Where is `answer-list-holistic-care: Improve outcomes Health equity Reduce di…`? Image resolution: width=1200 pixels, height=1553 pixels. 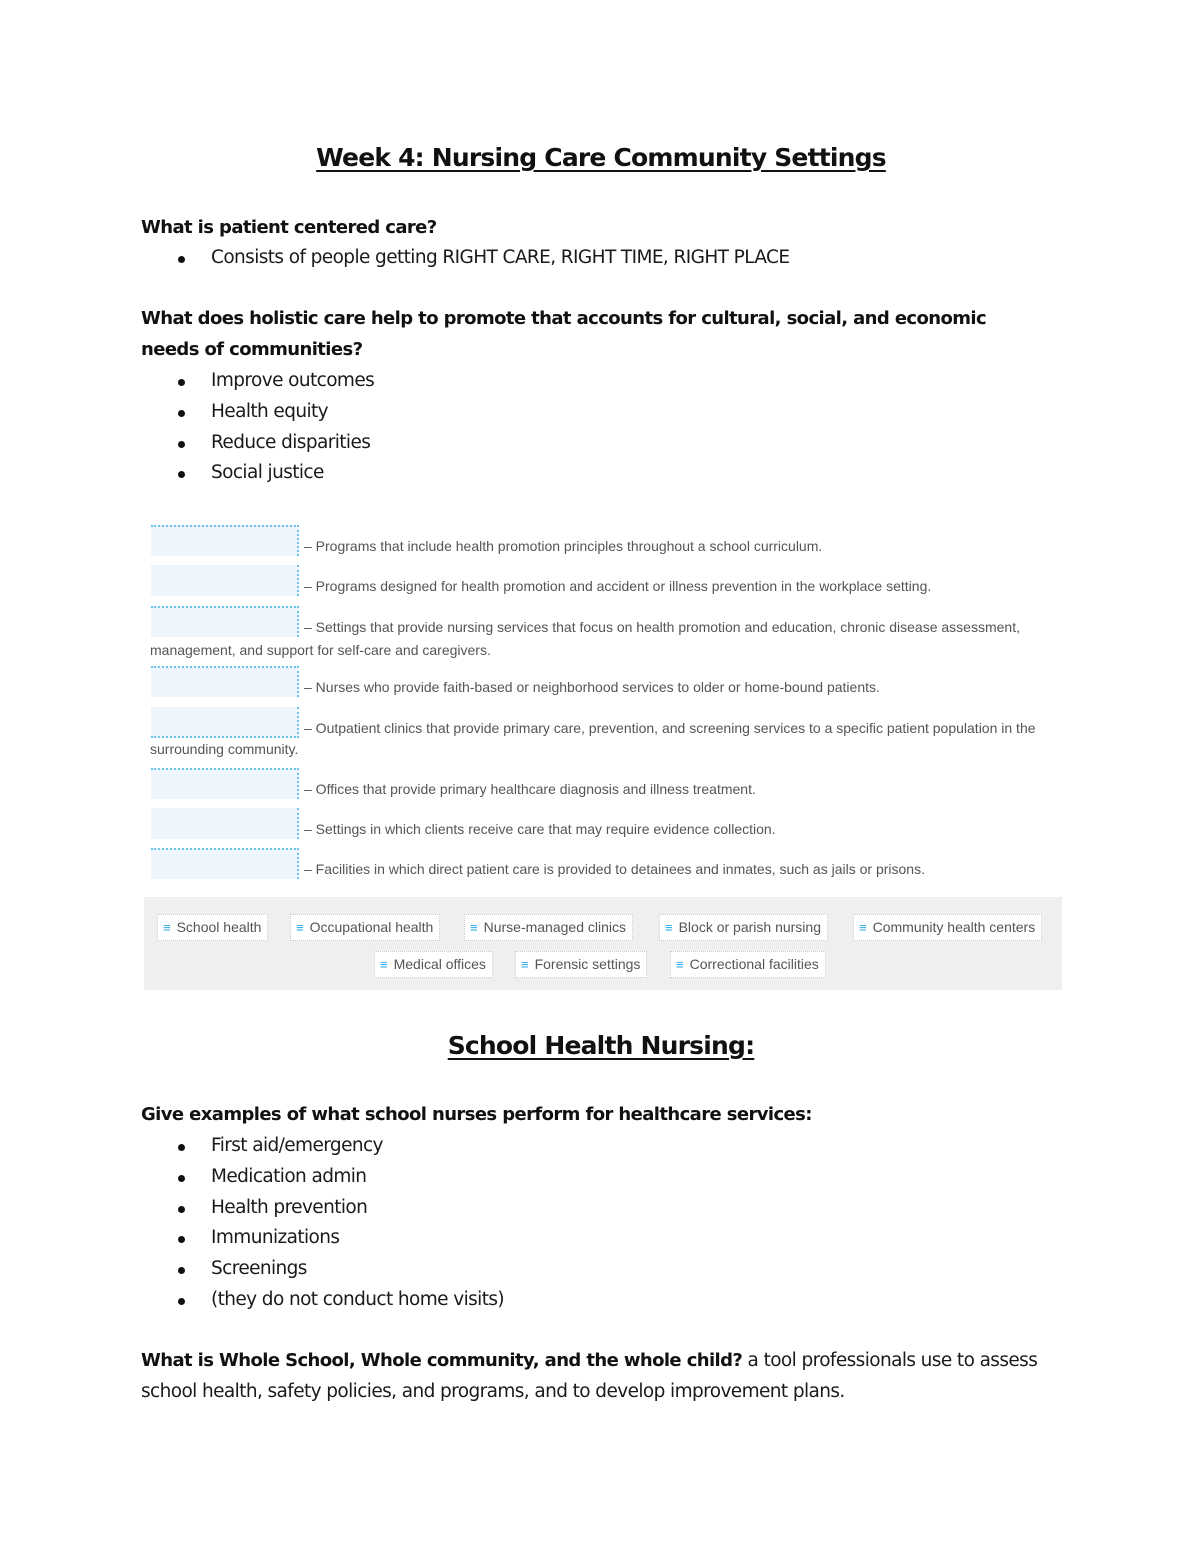
answer-list-holistic-care: Improve outcomes Health equity Reduce di… is located at coordinates (258, 427).